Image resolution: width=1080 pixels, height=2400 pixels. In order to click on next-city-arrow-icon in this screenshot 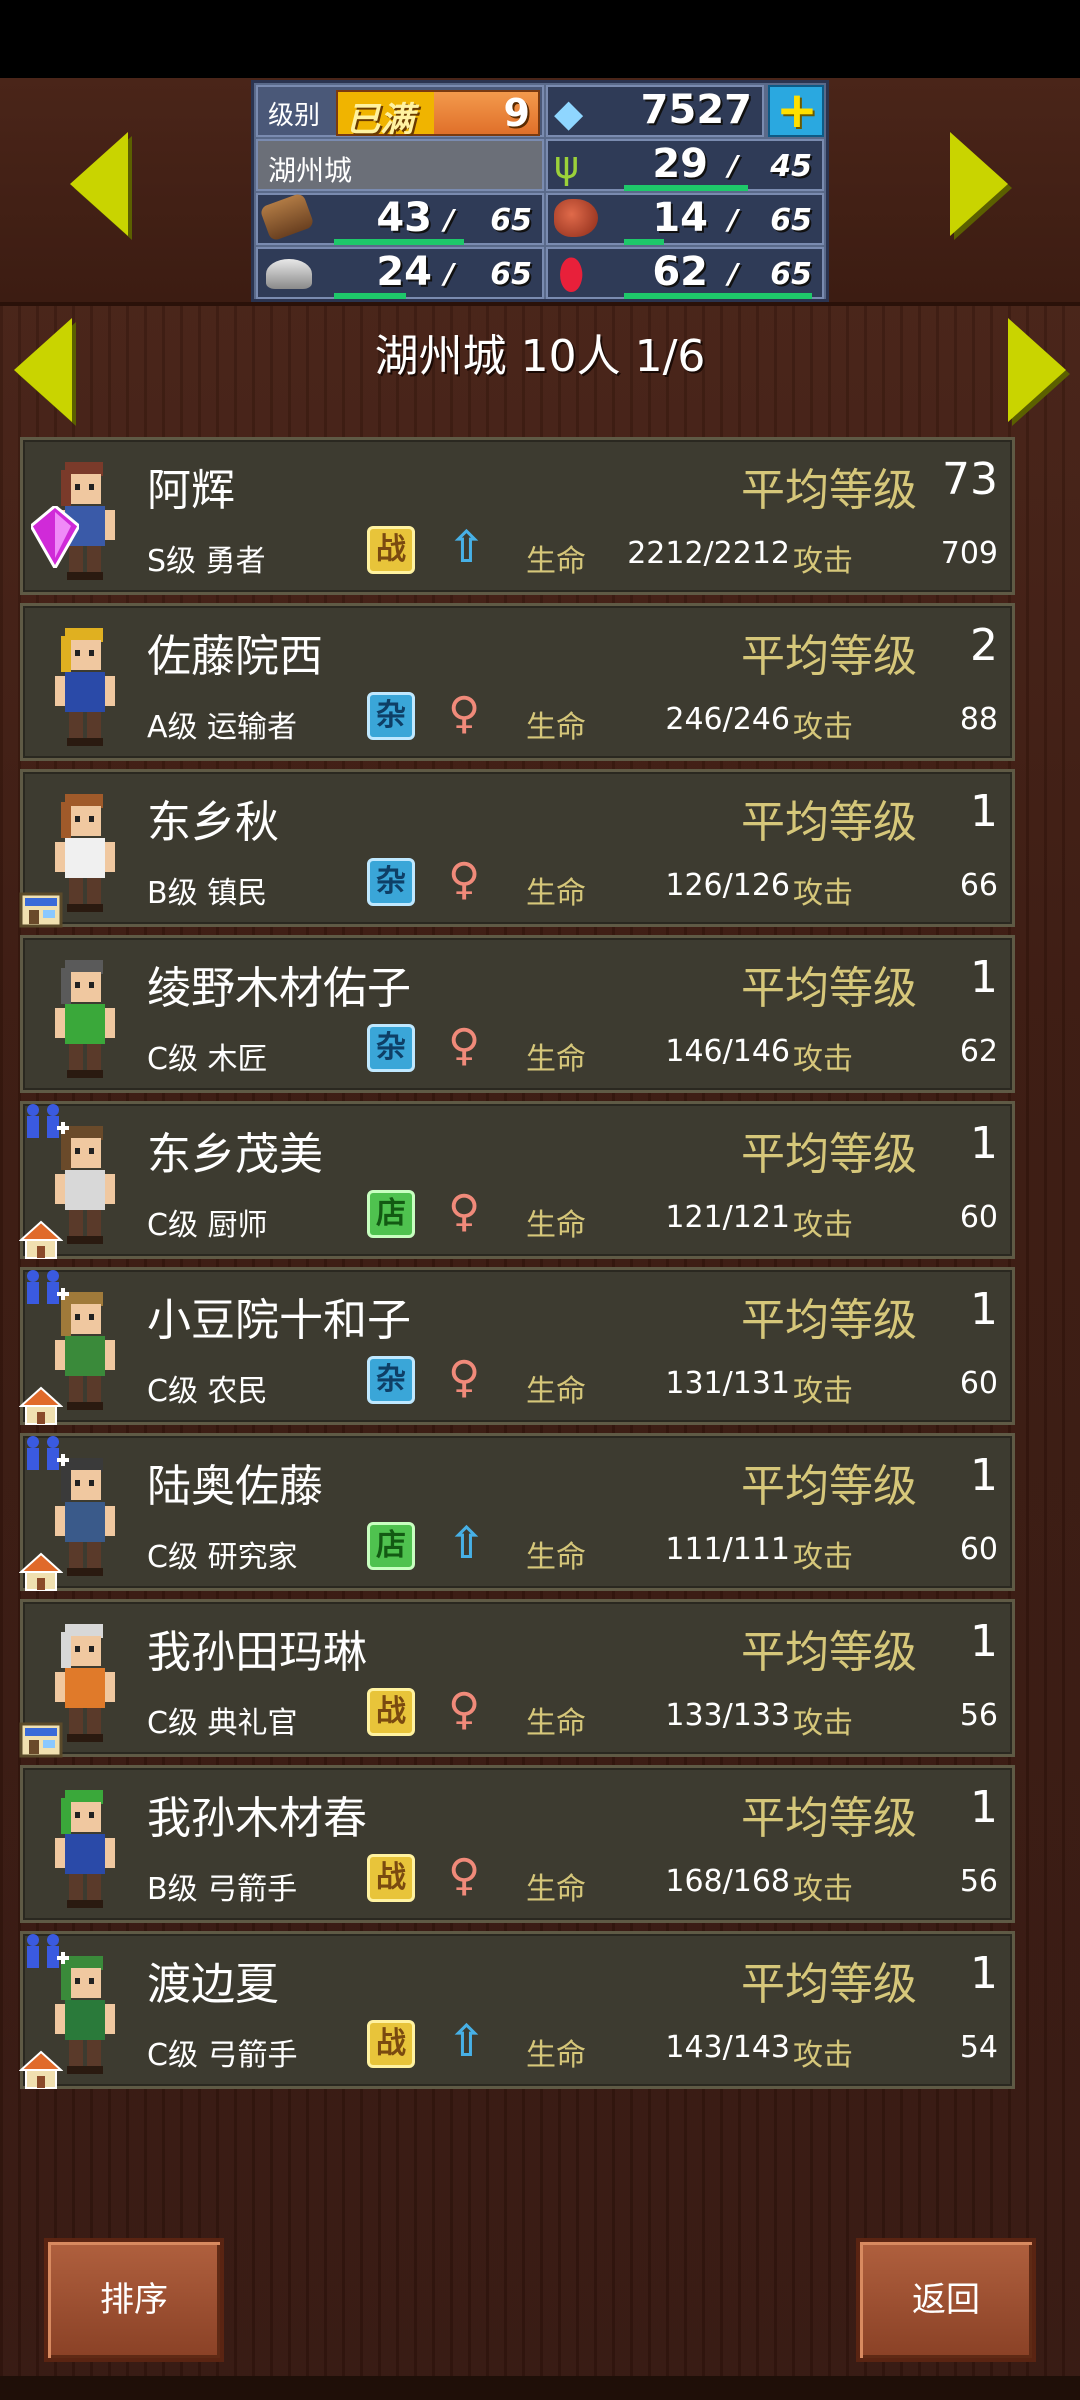, I will do `click(979, 184)`.